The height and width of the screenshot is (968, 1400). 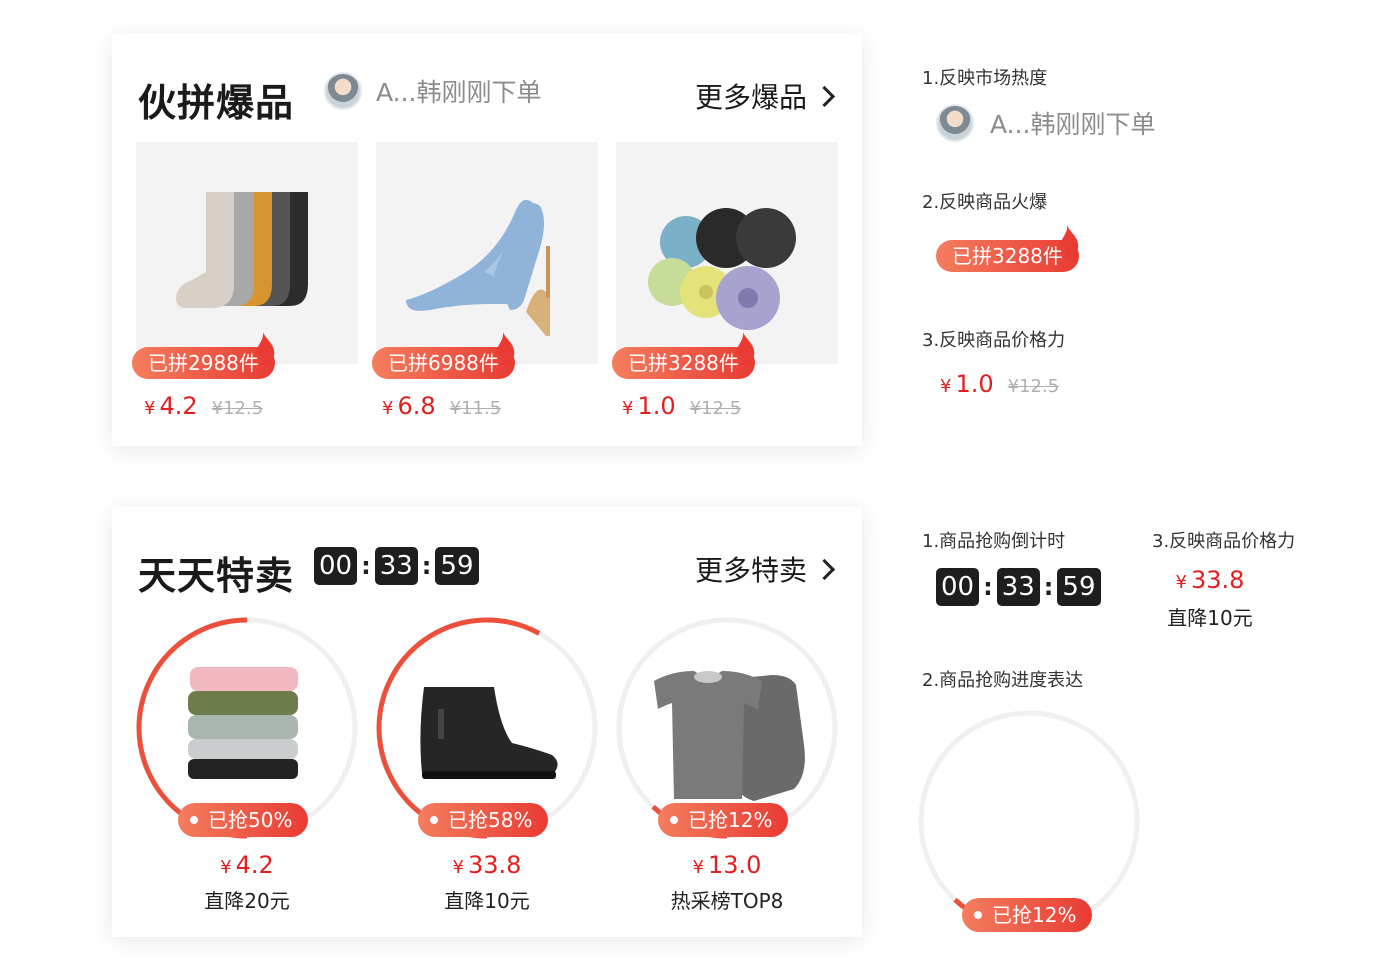 I want to click on annotation-buyer-ticker: A...韩刚刚下单, so click(x=1046, y=123).